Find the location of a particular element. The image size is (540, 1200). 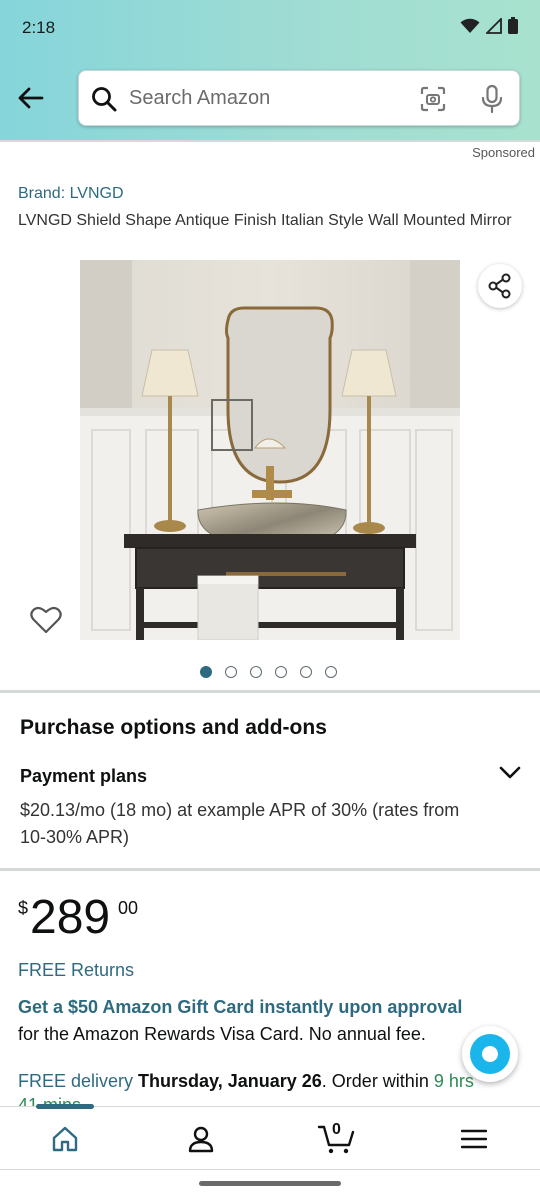

nav-account is located at coordinates (201, 1139).